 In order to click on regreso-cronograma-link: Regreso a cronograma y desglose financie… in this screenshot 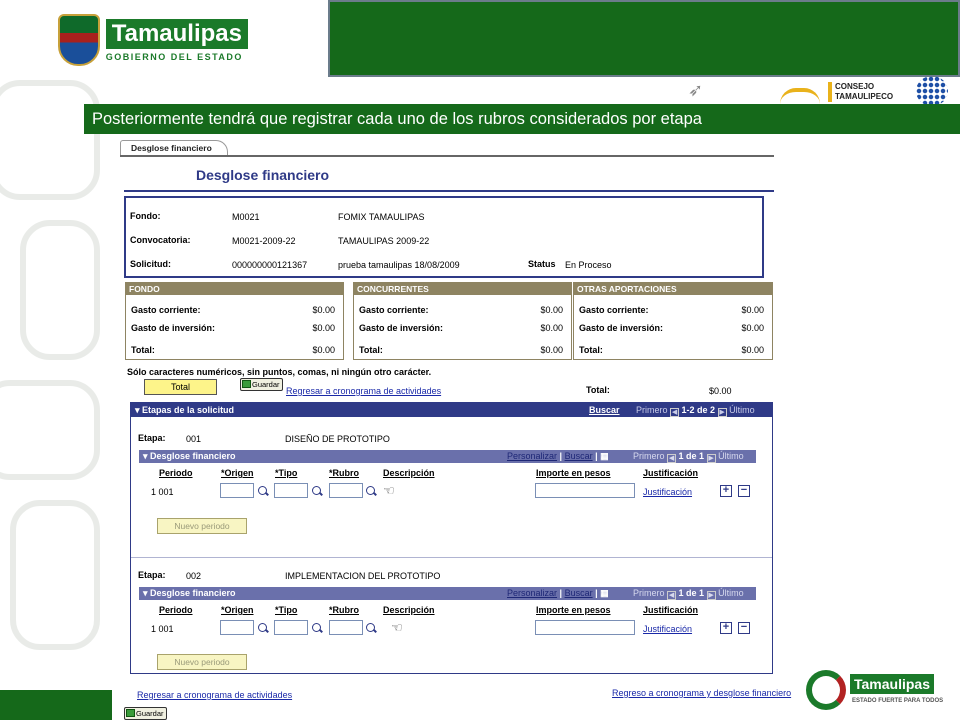, I will do `click(701, 693)`.